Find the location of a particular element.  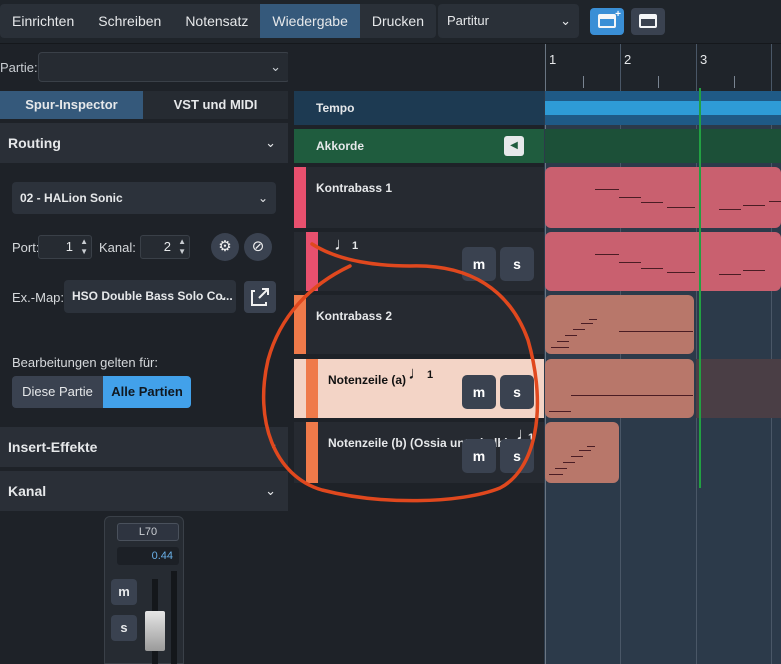

window-icon is located at coordinates (648, 21).